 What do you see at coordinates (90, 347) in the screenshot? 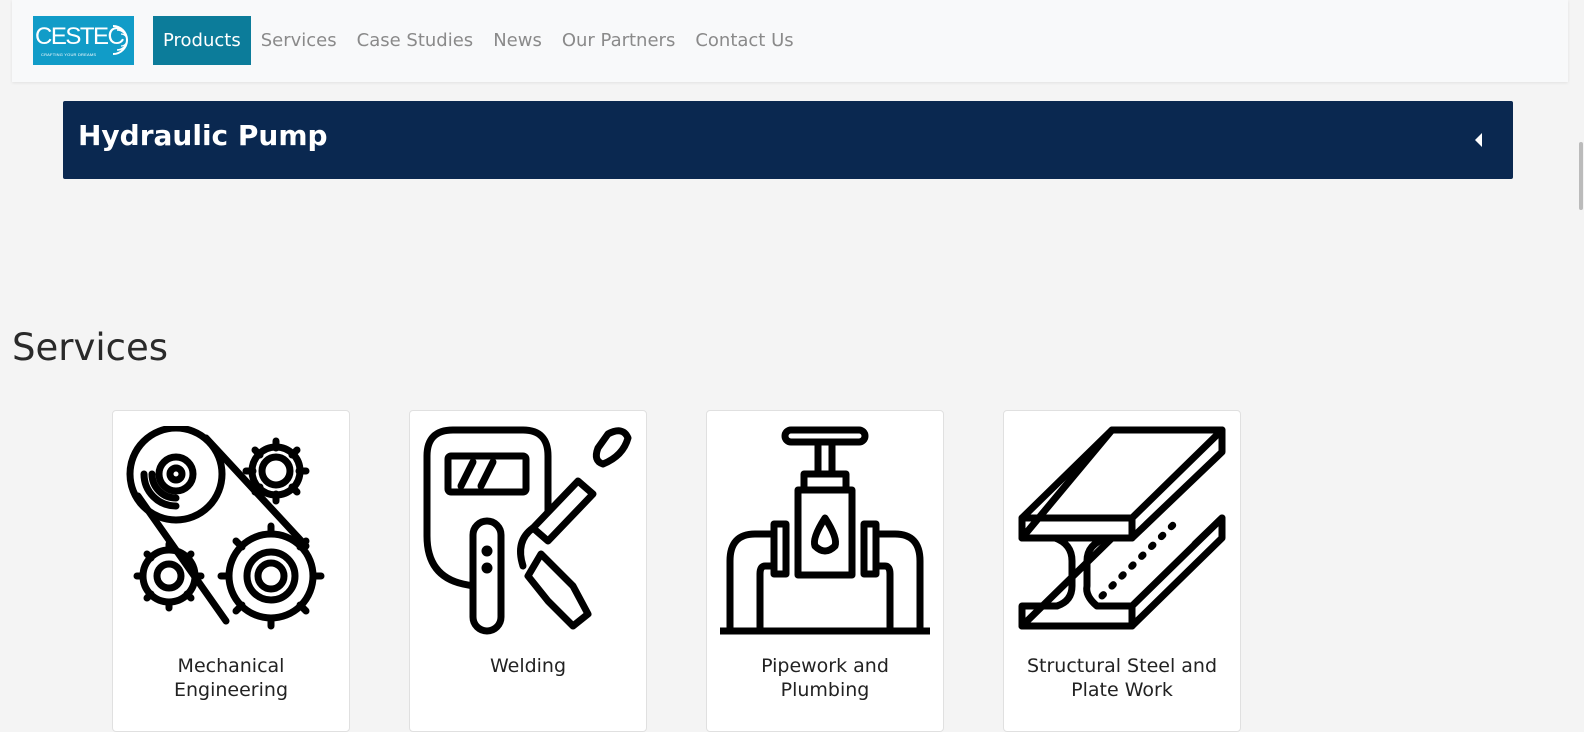
I see `services-section-title: Services` at bounding box center [90, 347].